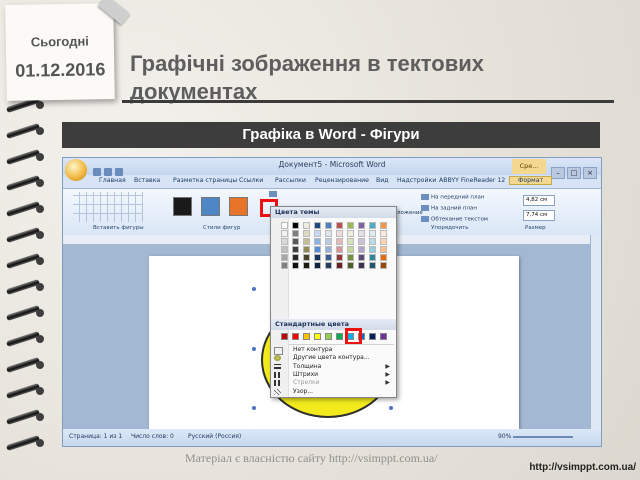  I want to click on office-button, so click(76, 170).